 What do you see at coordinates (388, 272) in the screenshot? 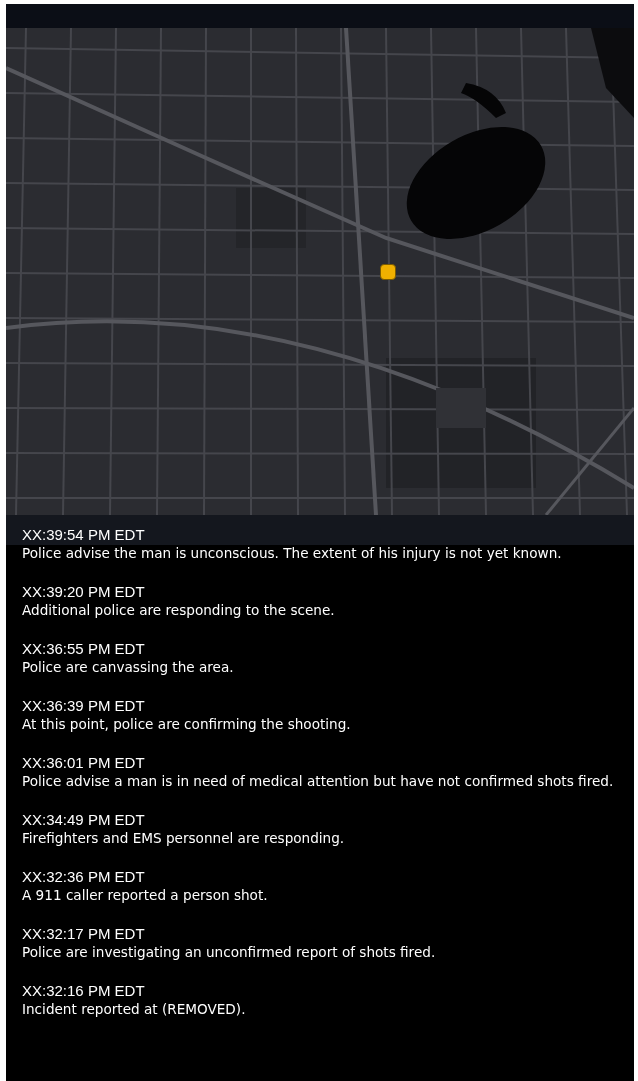
I see `map-marker-icon` at bounding box center [388, 272].